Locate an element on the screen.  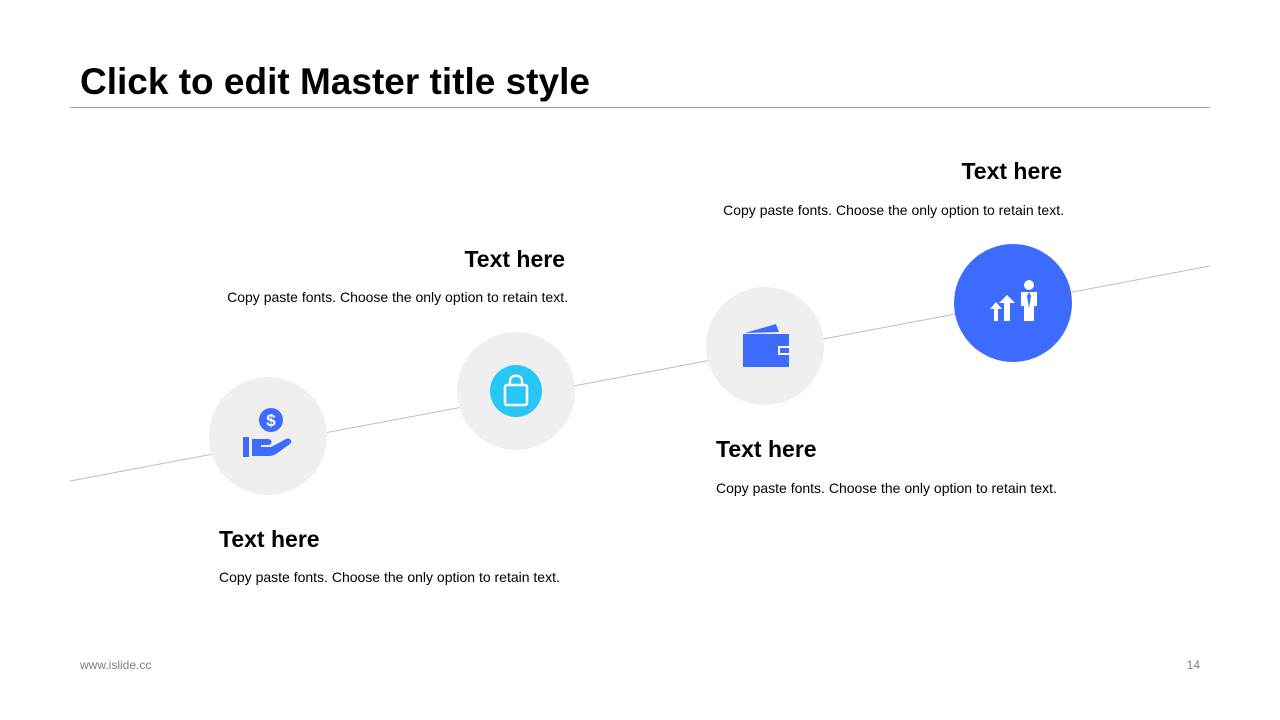
step-1-node: $ is located at coordinates (268, 436).